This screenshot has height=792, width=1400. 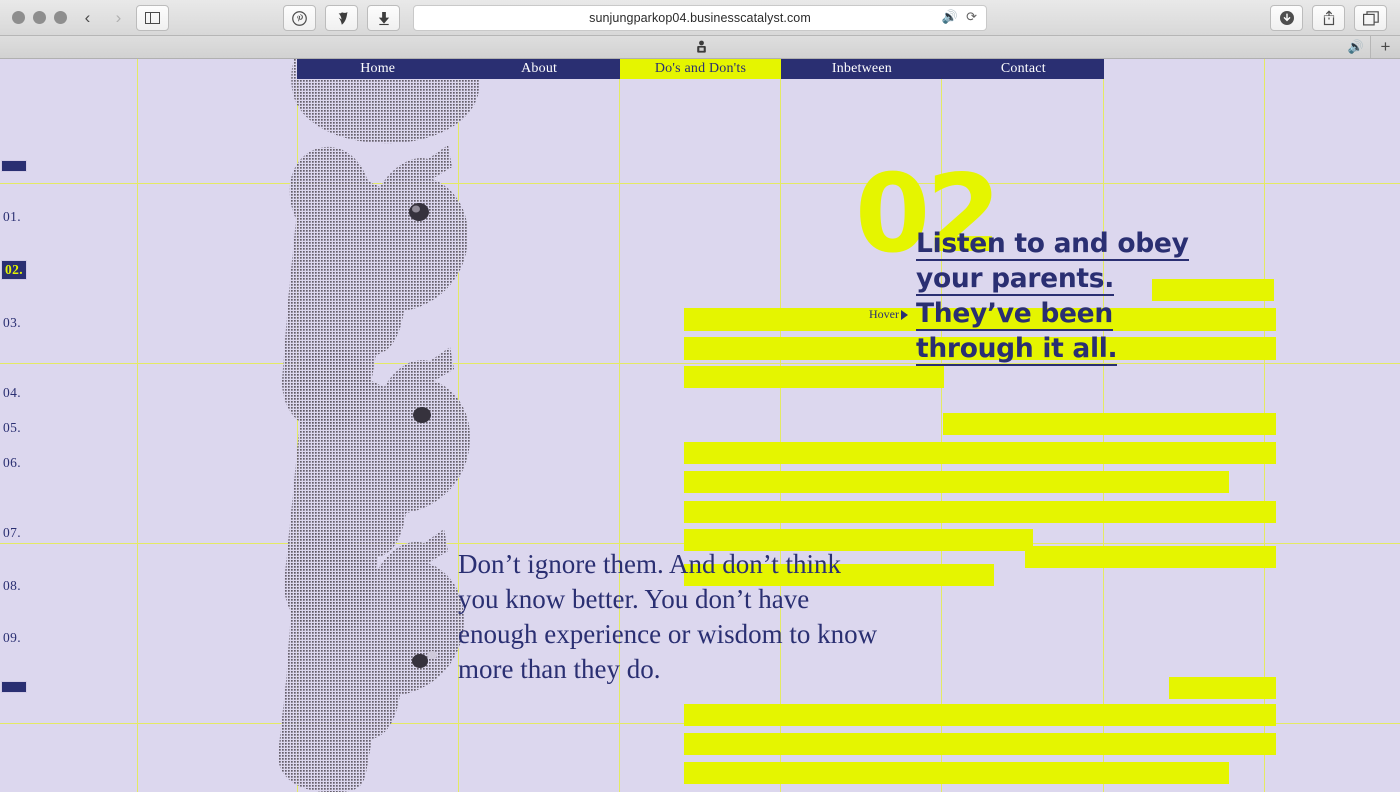 I want to click on new-tab-button: +, so click(x=1385, y=47).